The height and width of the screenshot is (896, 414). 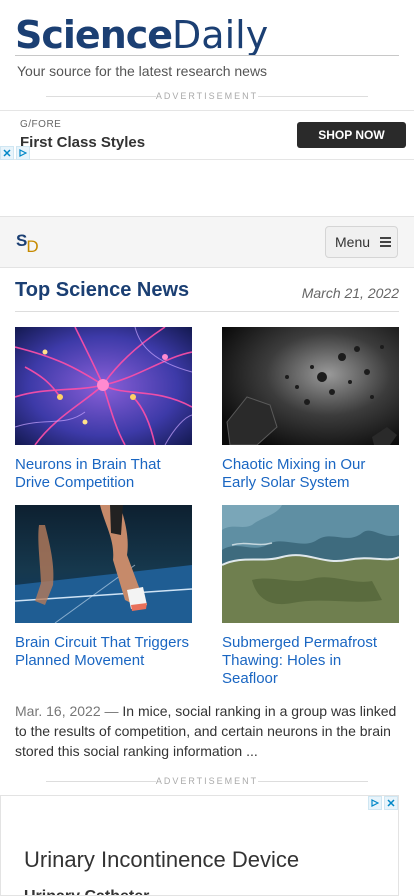 I want to click on summary-date: Mar. 16, 2022, so click(x=58, y=711).